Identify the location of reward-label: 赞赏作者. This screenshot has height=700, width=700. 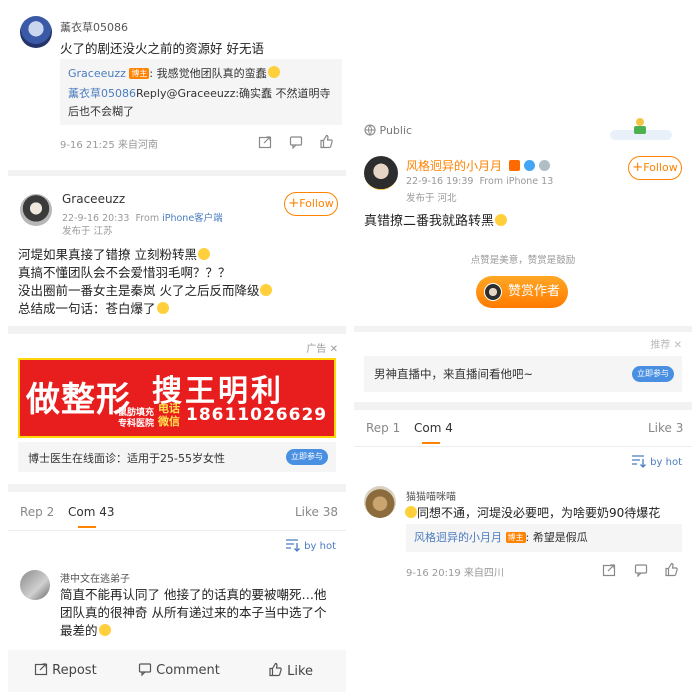
(534, 291).